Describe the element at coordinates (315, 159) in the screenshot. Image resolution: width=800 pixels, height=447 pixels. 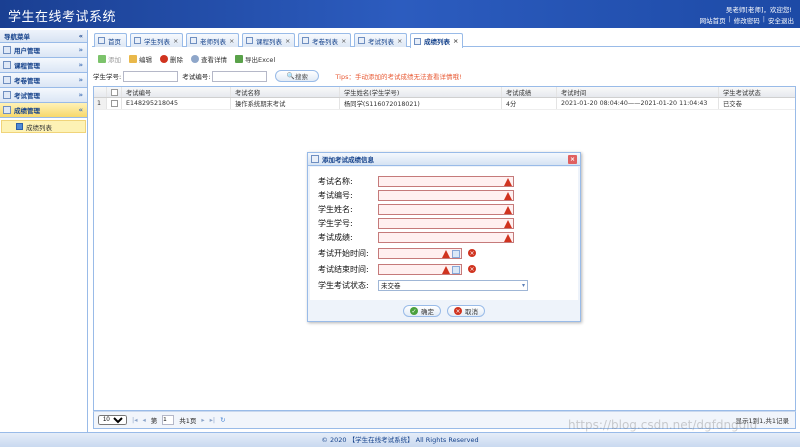
I see `dialog-icon` at that location.